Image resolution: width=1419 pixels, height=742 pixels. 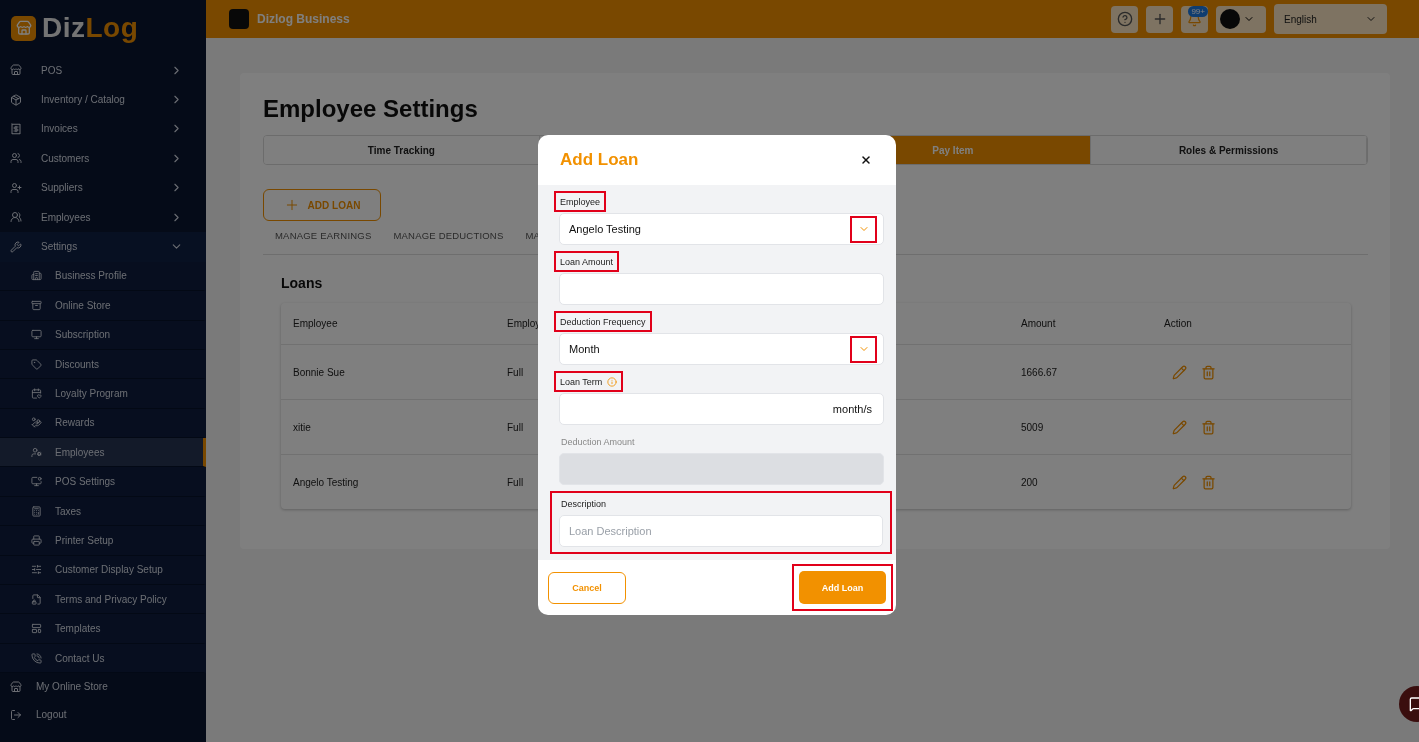 What do you see at coordinates (103, 394) in the screenshot?
I see `sidebar-subitem: Loyalty Program` at bounding box center [103, 394].